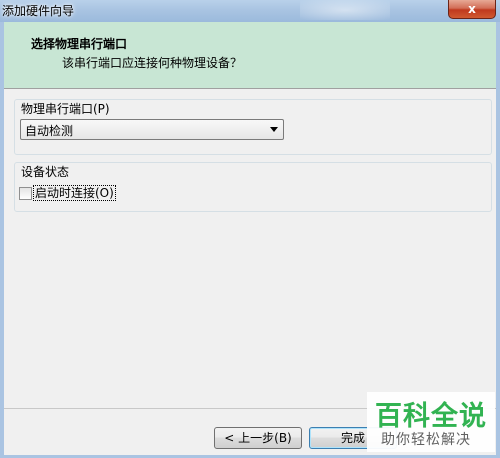 This screenshot has width=500, height=458. I want to click on connect-at-startup-label: 启动时连接(O), so click(74, 193).